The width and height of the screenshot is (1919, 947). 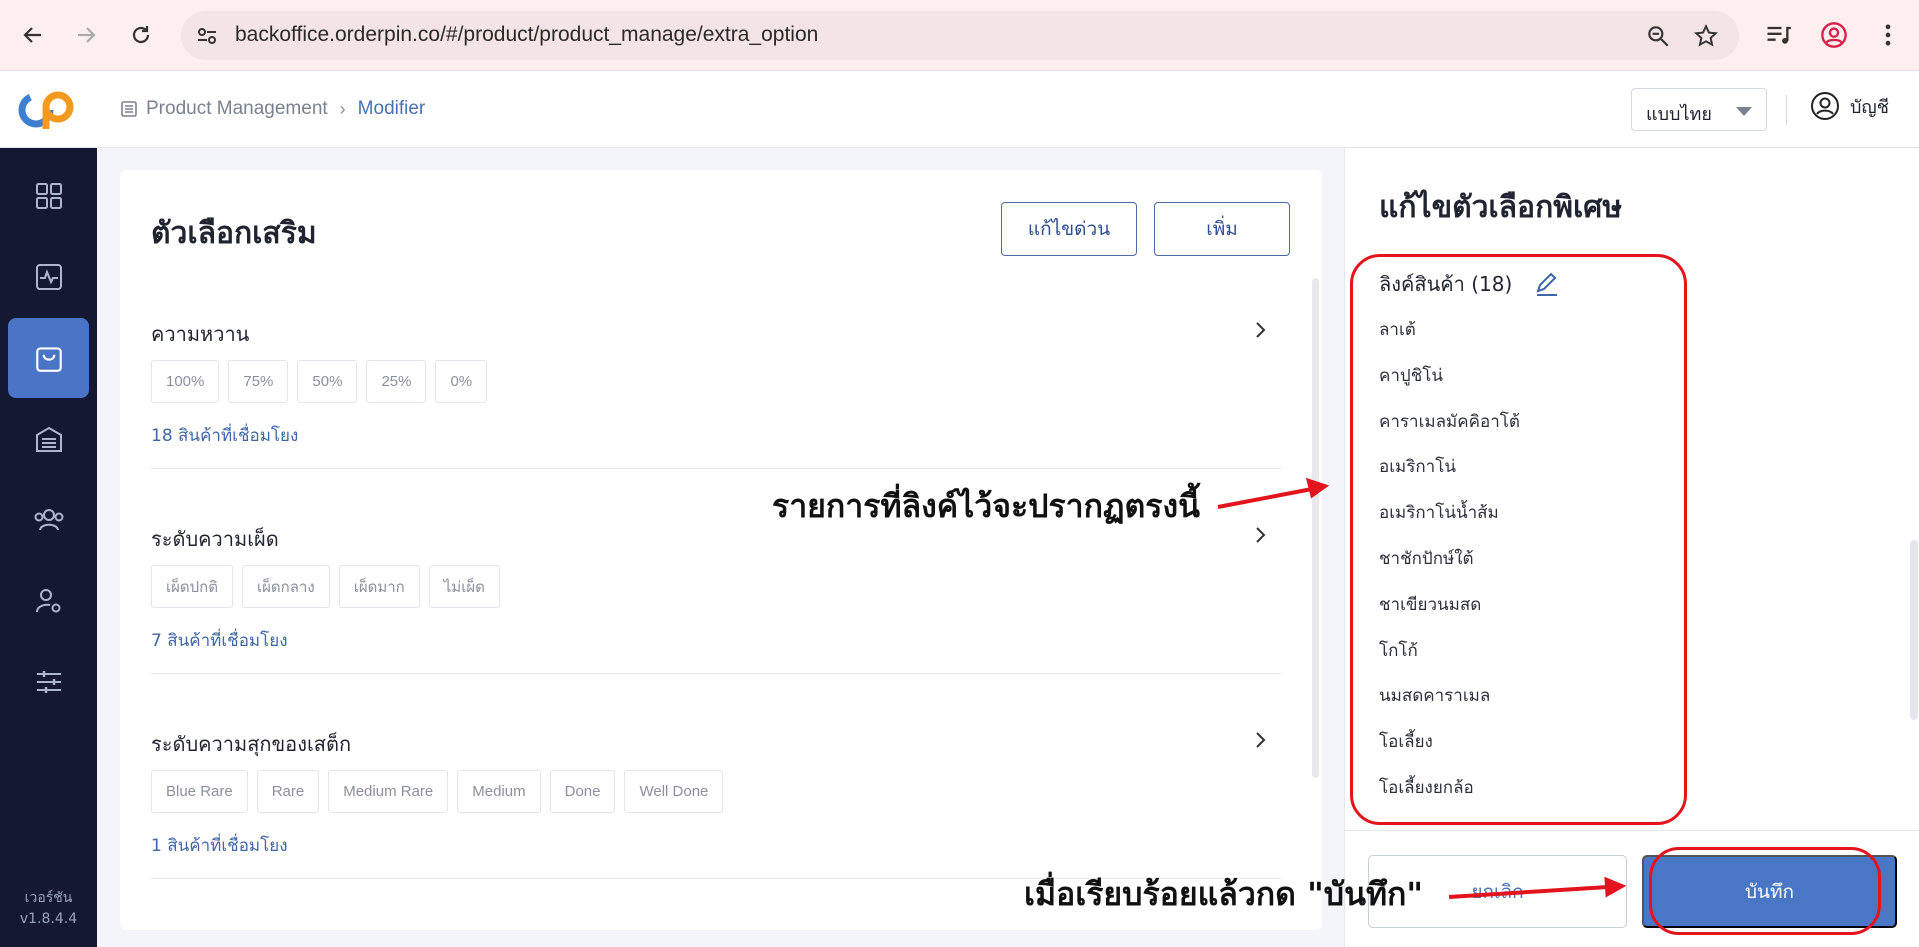 I want to click on breadcrumb: Product Management › Modifier, so click(x=272, y=109).